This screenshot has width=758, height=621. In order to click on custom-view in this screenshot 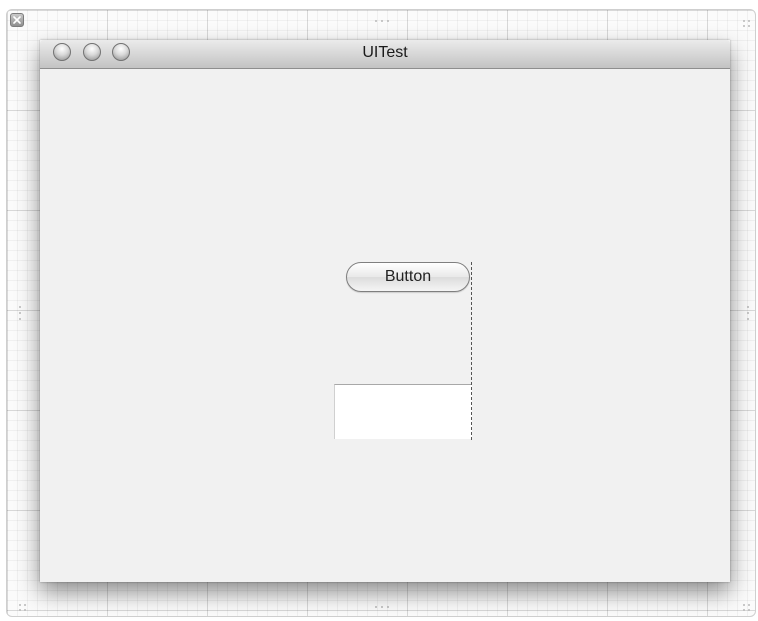, I will do `click(403, 411)`.